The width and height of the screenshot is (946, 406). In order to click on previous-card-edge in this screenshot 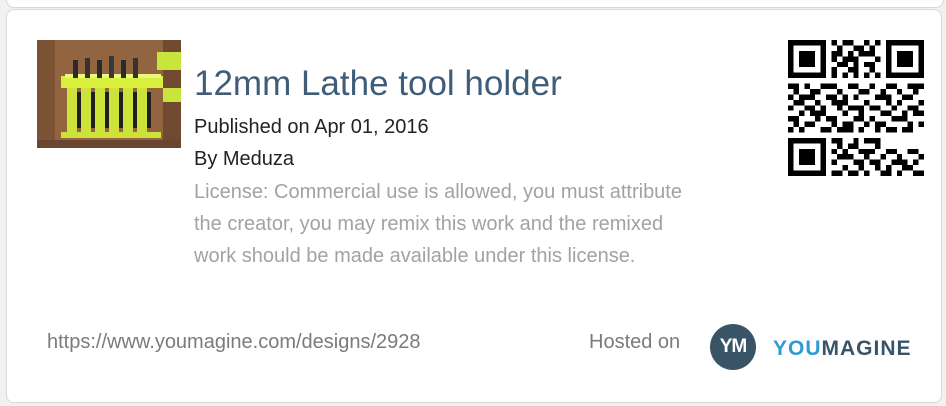, I will do `click(475, 4)`.